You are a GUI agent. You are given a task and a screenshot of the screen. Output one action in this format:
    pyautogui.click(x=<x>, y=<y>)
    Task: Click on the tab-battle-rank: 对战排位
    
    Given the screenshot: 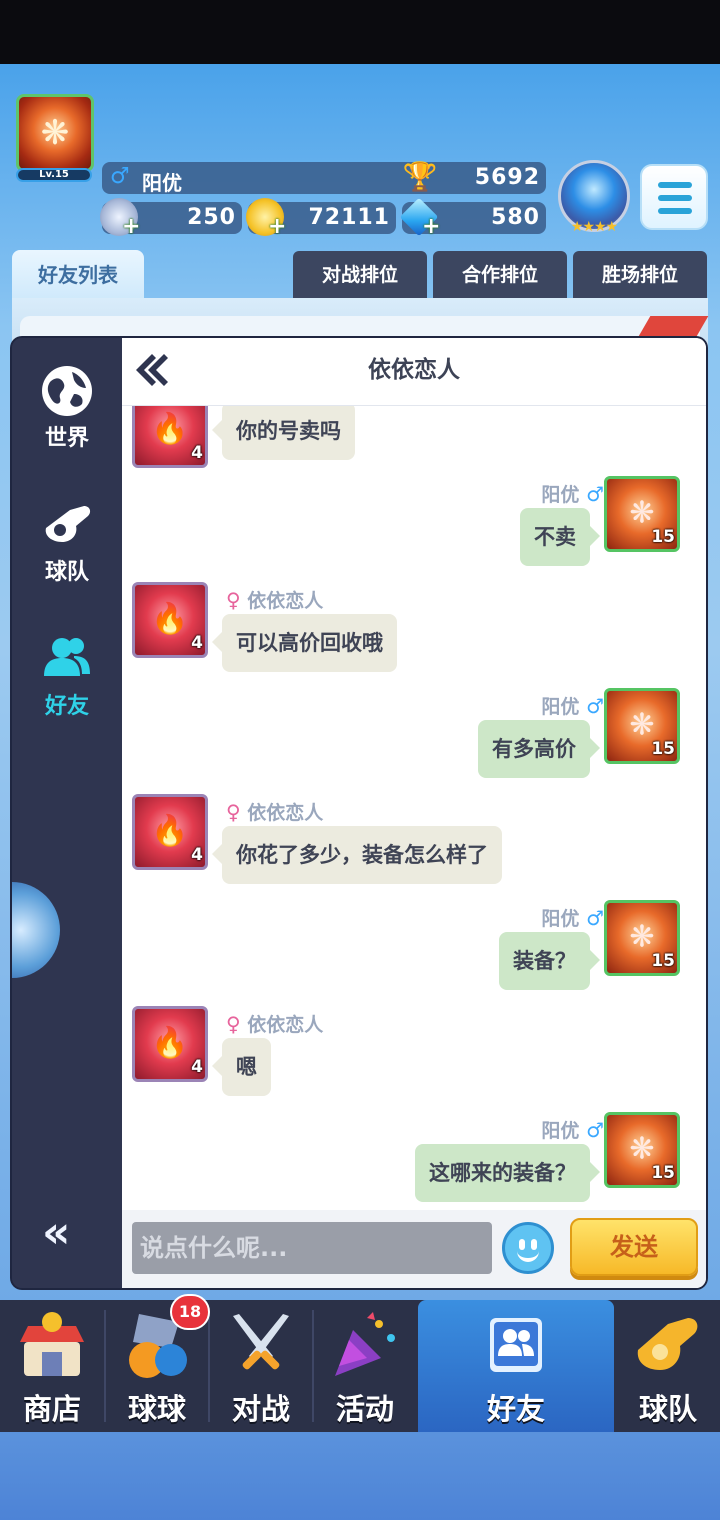 What is the action you would take?
    pyautogui.click(x=360, y=275)
    